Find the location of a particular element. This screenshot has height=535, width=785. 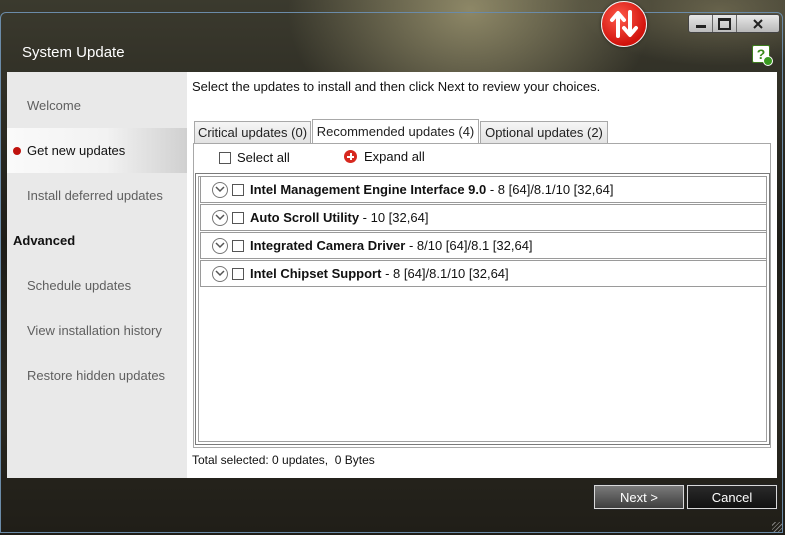

next-button: Next > is located at coordinates (639, 497).